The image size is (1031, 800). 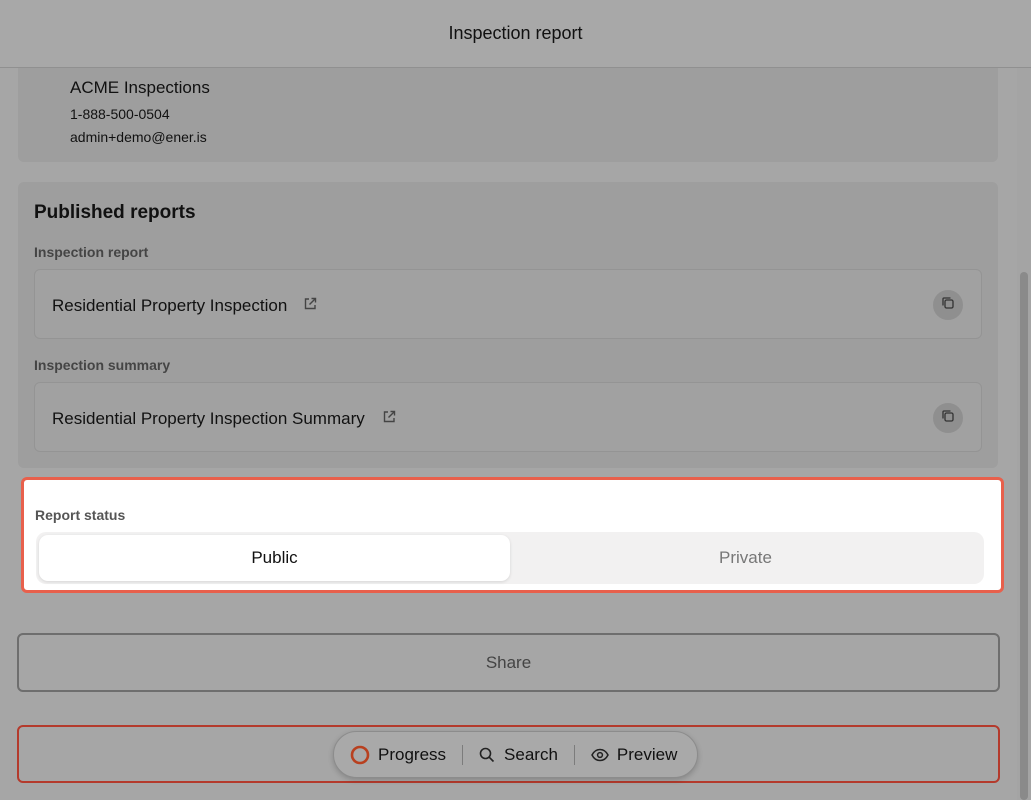 What do you see at coordinates (120, 114) in the screenshot?
I see `company-phone: 1-888-500-0504` at bounding box center [120, 114].